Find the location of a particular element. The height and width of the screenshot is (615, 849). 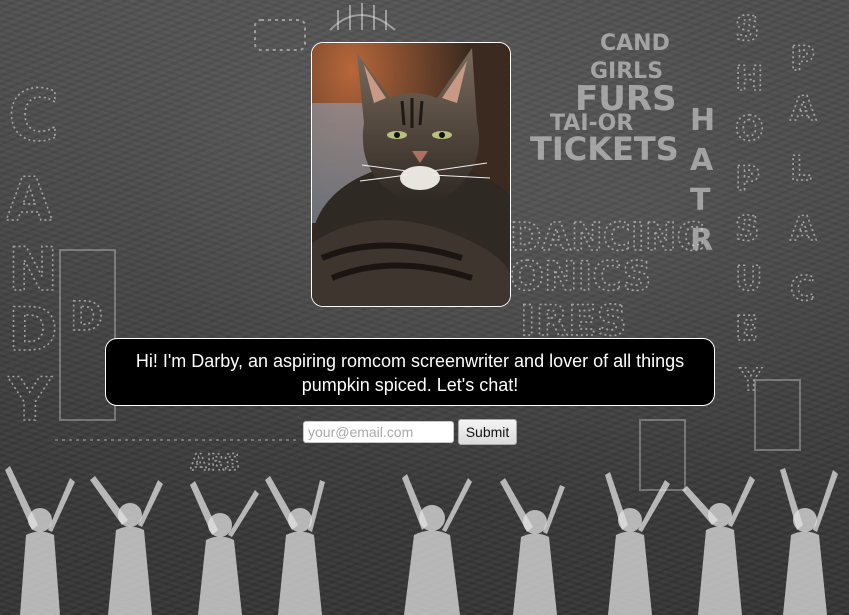

svg-text: CAND is located at coordinates (635, 43).